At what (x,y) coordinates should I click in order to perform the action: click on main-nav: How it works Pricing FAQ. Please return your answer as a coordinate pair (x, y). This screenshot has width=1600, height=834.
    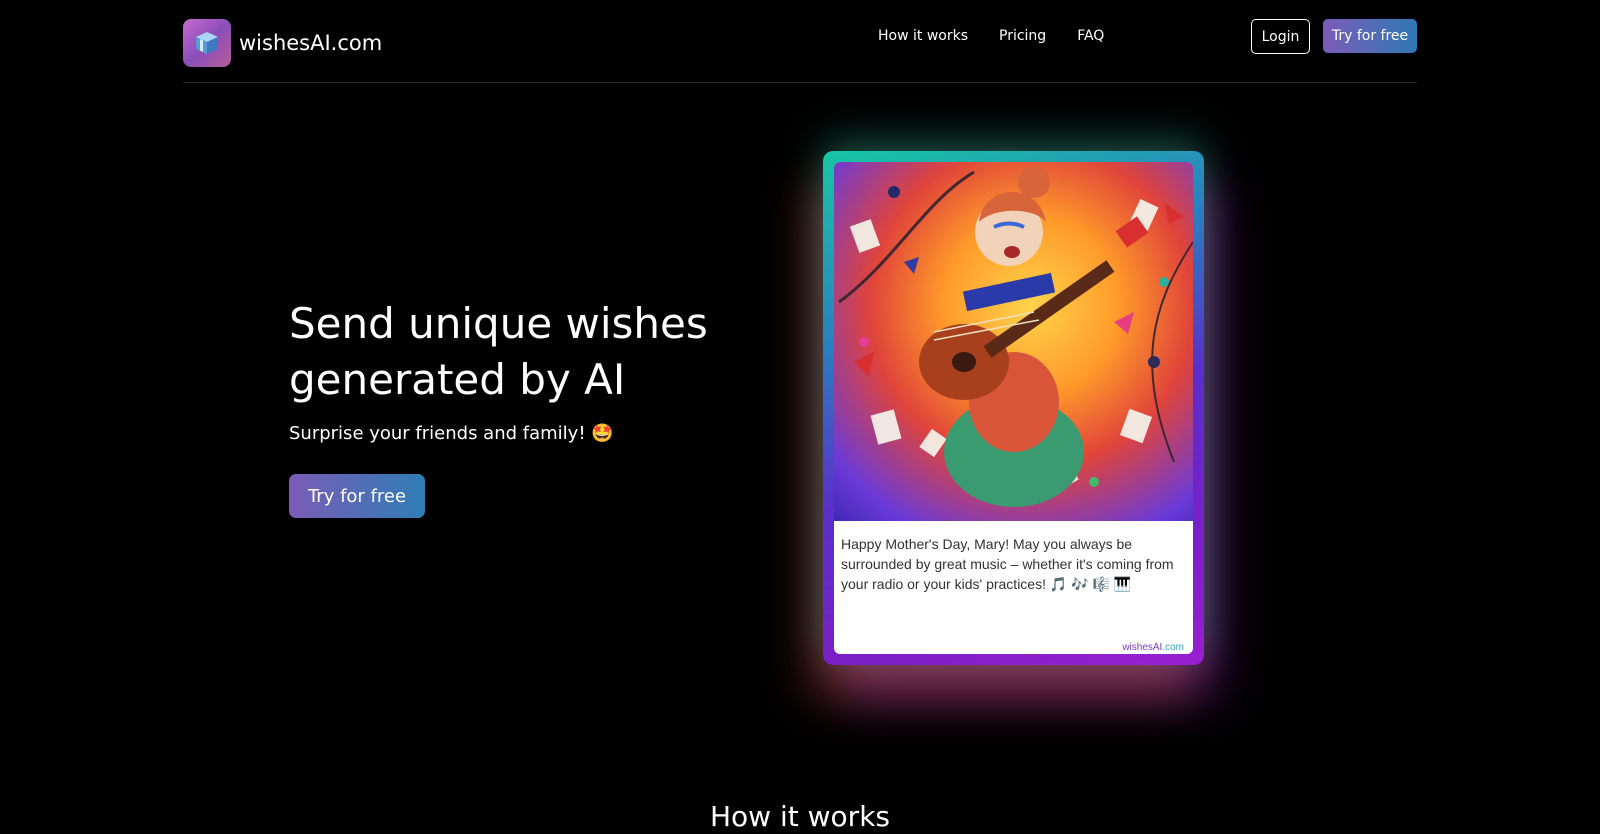
    Looking at the image, I should click on (1006, 36).